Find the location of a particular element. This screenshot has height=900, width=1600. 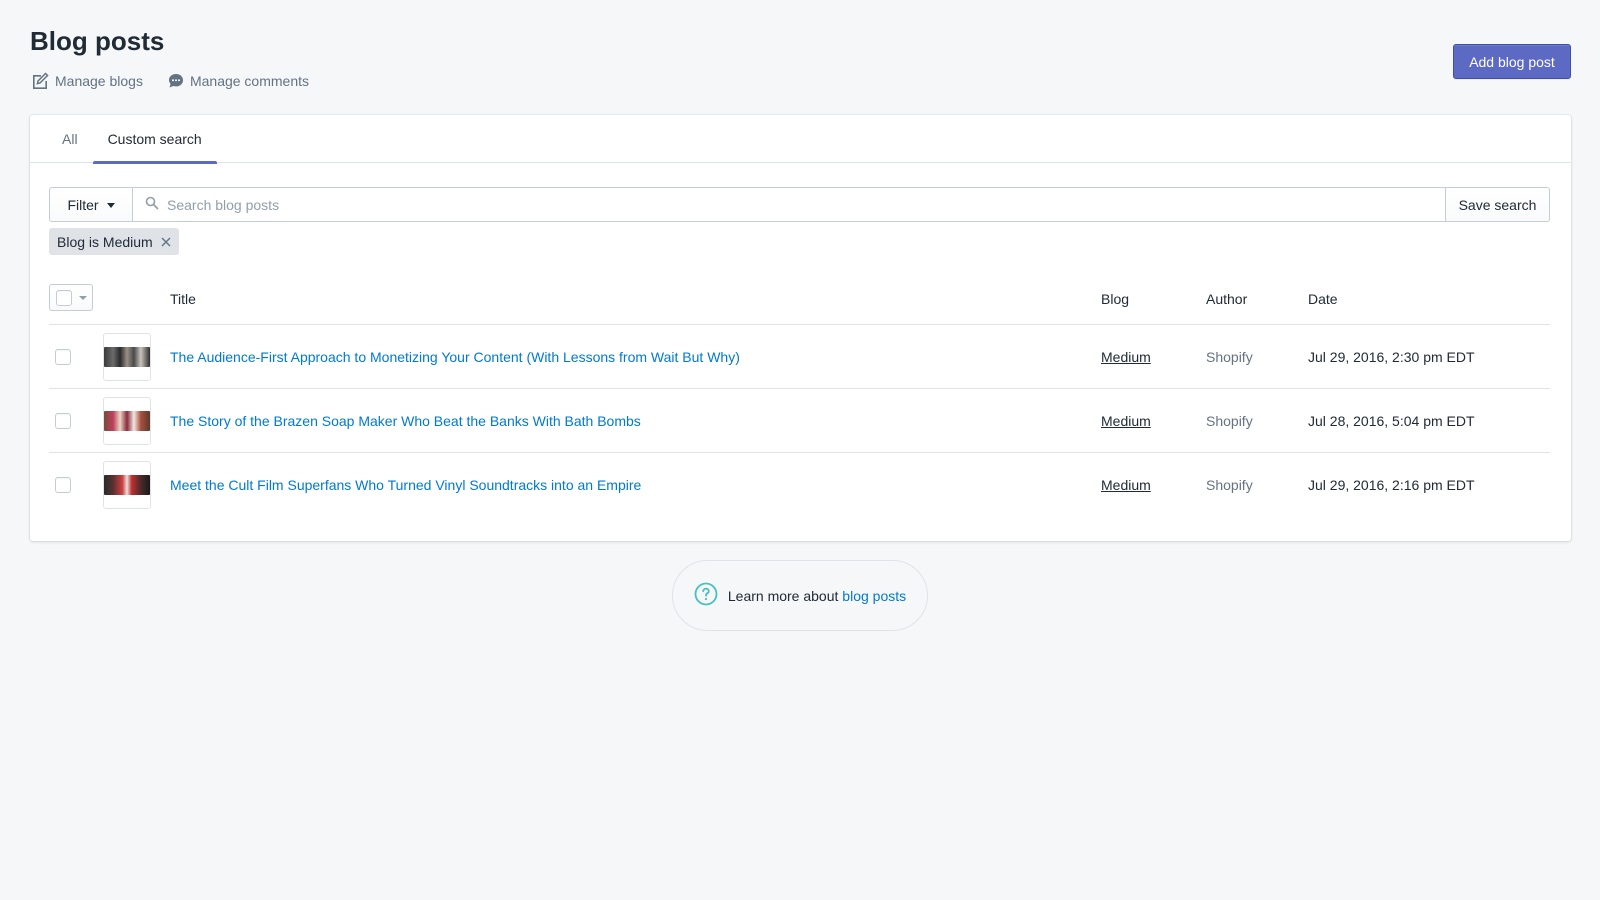

manage-comments-label: Manage comments is located at coordinates (249, 81).